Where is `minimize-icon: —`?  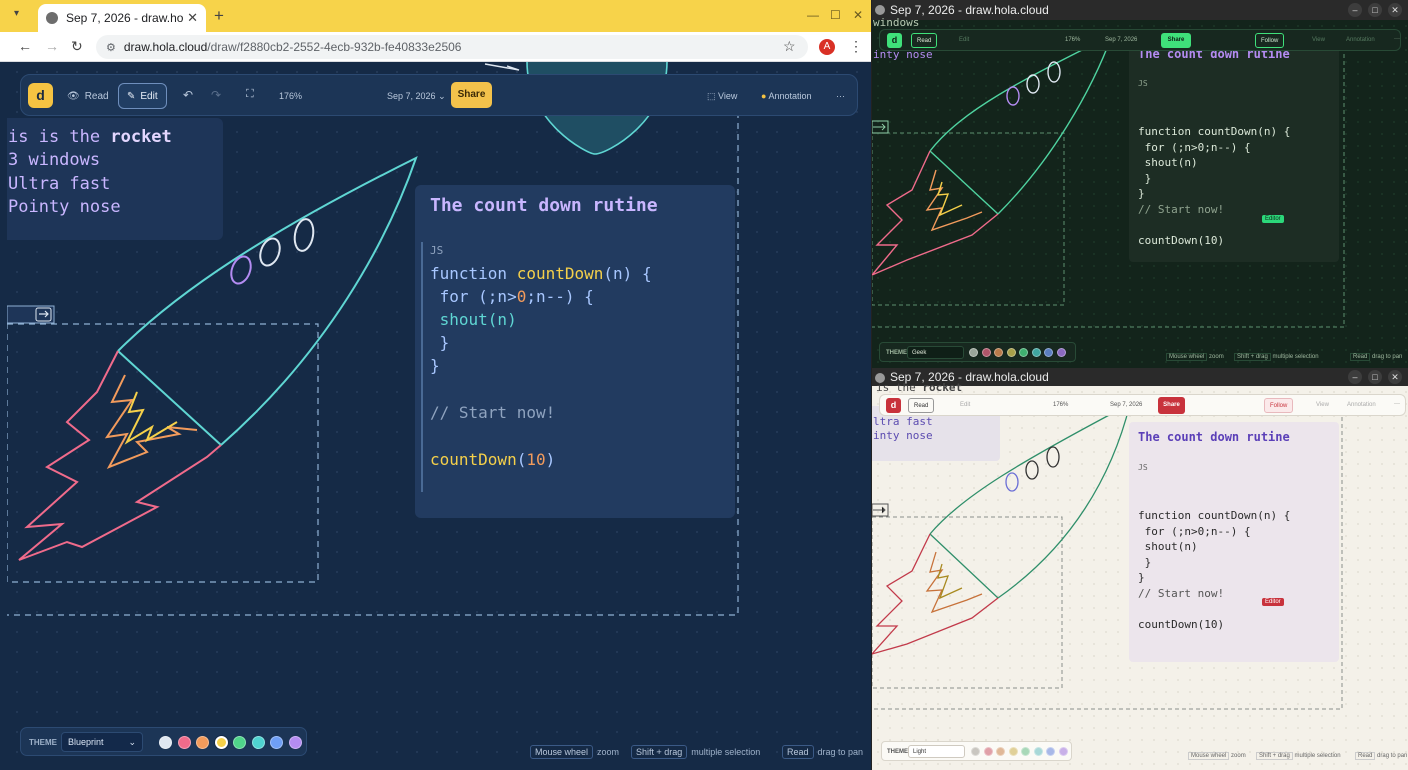 minimize-icon: — is located at coordinates (813, 15).